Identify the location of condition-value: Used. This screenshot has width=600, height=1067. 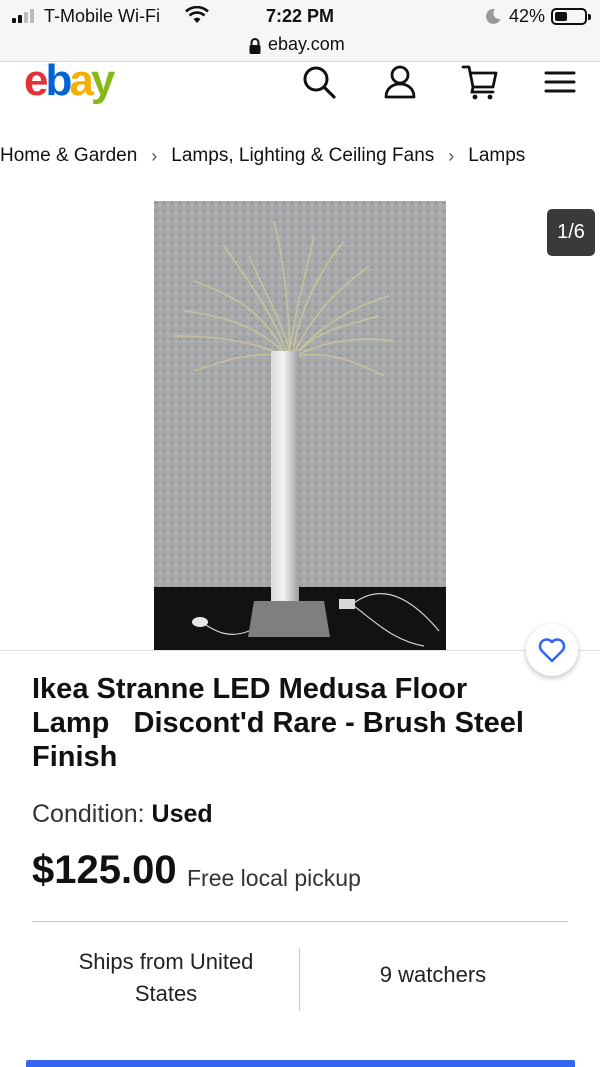
(182, 814).